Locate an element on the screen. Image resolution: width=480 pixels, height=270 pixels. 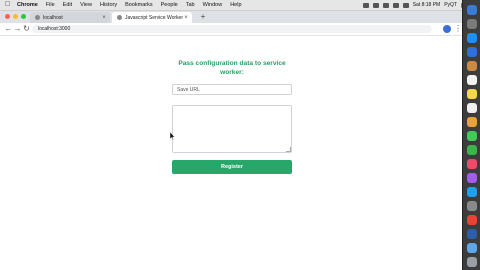
window-controls is located at coordinates (15, 16).